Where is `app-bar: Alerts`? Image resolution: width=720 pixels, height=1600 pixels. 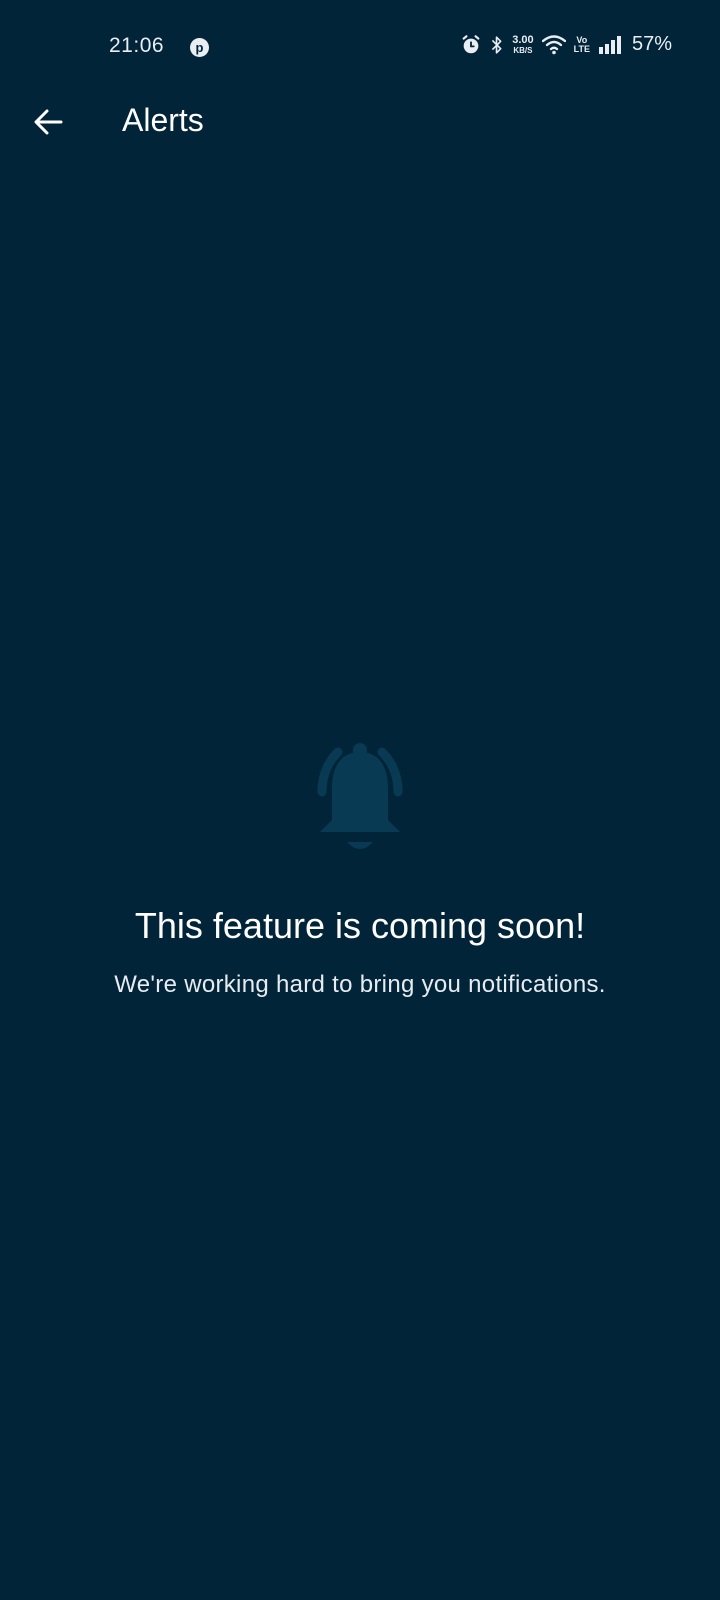
app-bar: Alerts is located at coordinates (360, 124).